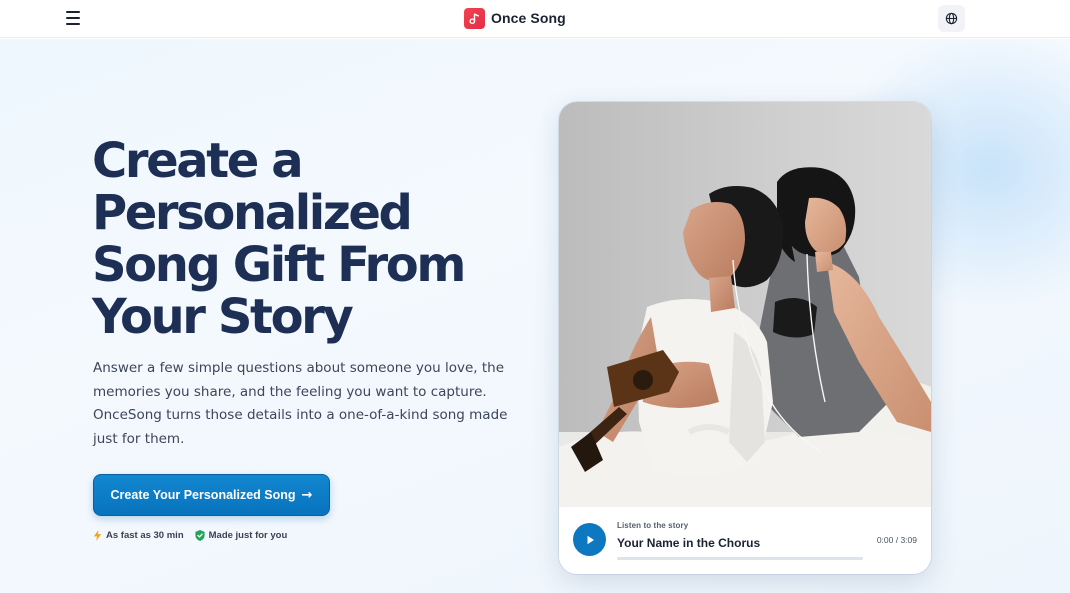 This screenshot has width=1070, height=593. What do you see at coordinates (528, 18) in the screenshot?
I see `brand-name: Once Song` at bounding box center [528, 18].